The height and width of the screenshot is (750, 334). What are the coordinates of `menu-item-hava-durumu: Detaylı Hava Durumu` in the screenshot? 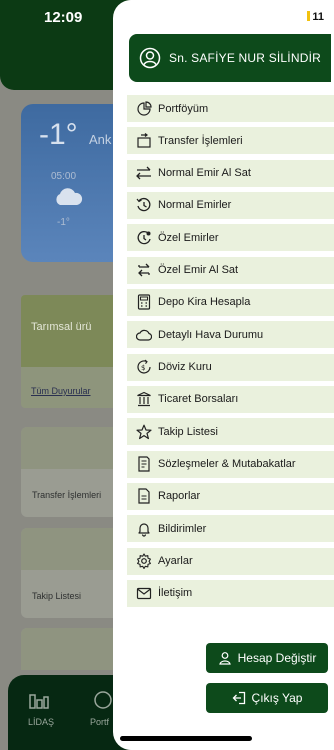 It's located at (230, 335).